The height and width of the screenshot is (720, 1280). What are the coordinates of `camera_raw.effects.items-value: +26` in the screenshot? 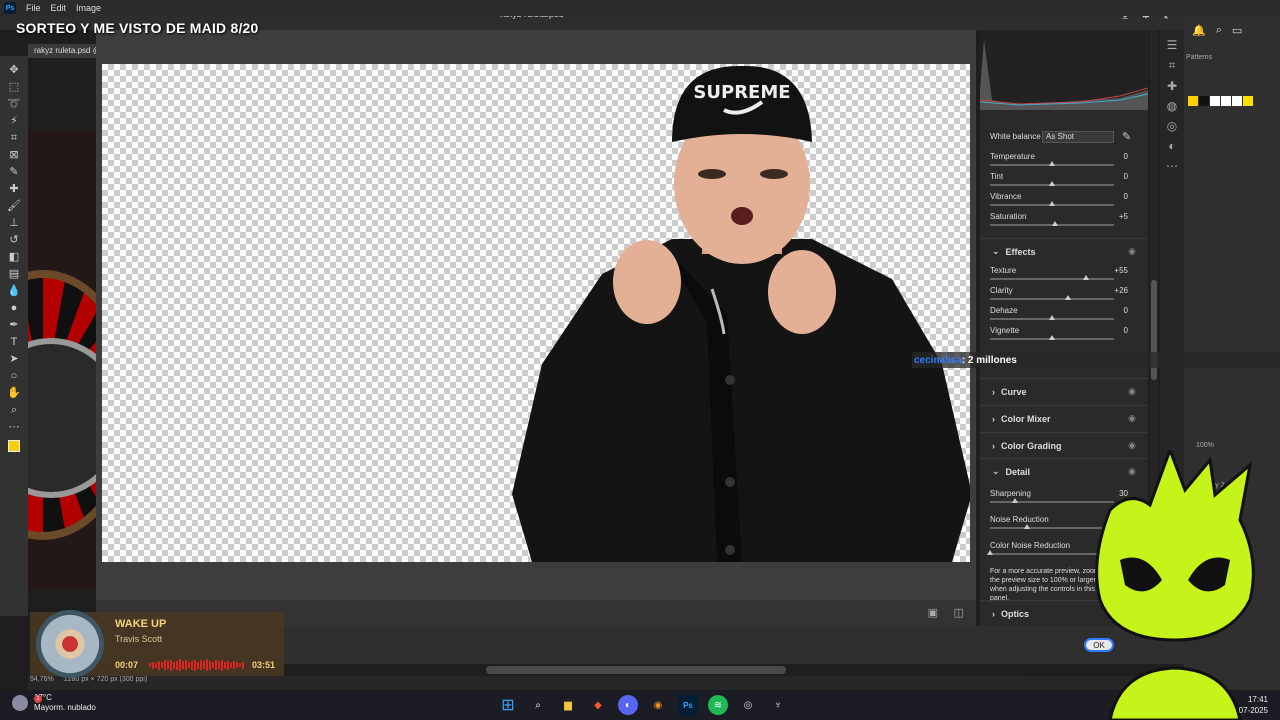 It's located at (1121, 290).